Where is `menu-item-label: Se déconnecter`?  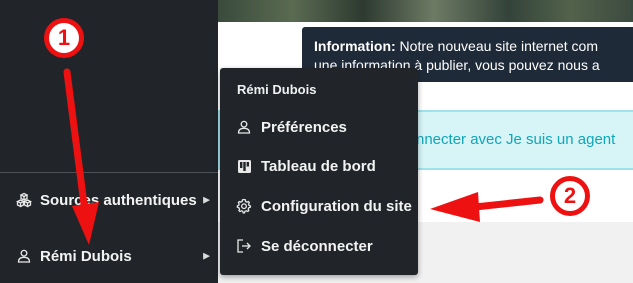
menu-item-label: Se déconnecter is located at coordinates (317, 246).